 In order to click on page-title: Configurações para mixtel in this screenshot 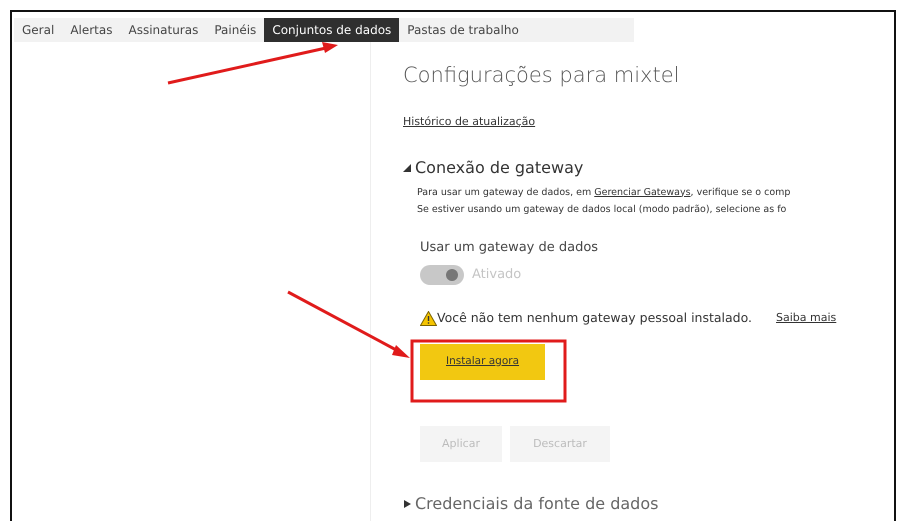, I will do `click(541, 75)`.